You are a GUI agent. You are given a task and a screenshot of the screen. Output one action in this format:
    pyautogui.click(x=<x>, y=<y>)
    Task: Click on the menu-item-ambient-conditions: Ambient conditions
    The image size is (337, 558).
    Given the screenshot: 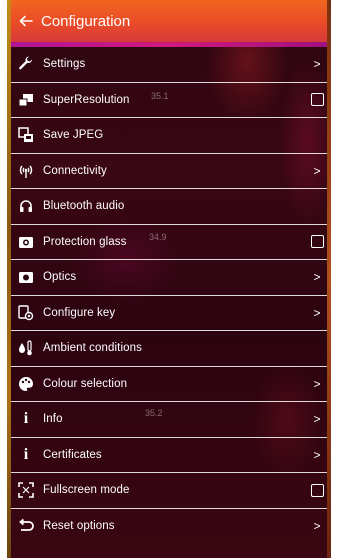 What is the action you would take?
    pyautogui.click(x=169, y=349)
    